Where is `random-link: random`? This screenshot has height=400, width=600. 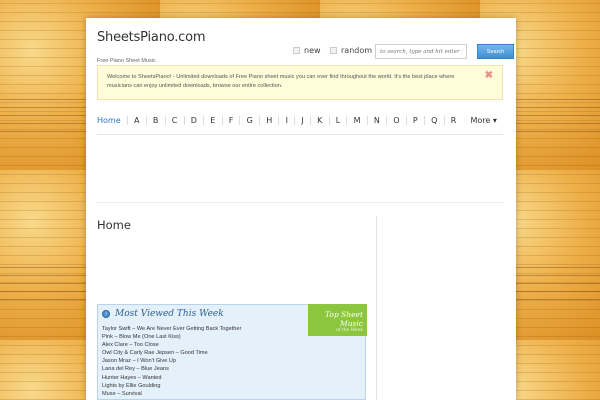
random-link: random is located at coordinates (351, 50).